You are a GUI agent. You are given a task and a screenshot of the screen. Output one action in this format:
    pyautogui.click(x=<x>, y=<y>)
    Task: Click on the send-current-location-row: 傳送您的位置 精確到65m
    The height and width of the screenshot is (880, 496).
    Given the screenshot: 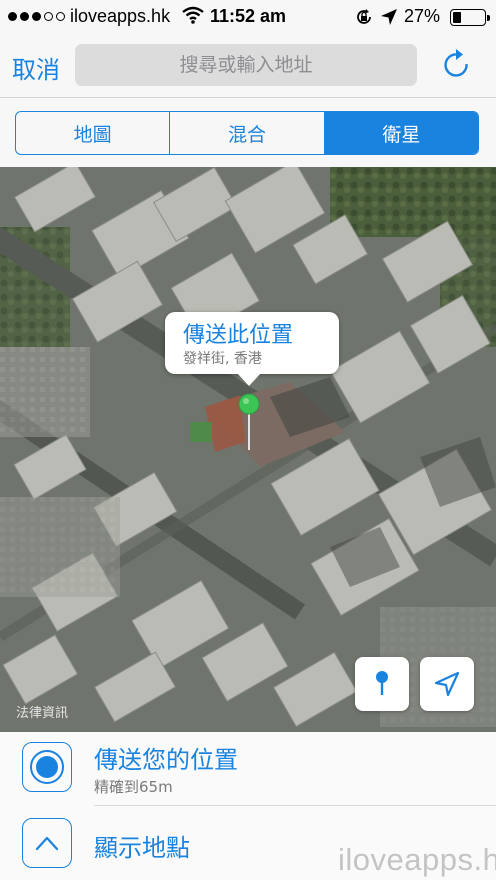 What is the action you would take?
    pyautogui.click(x=248, y=769)
    